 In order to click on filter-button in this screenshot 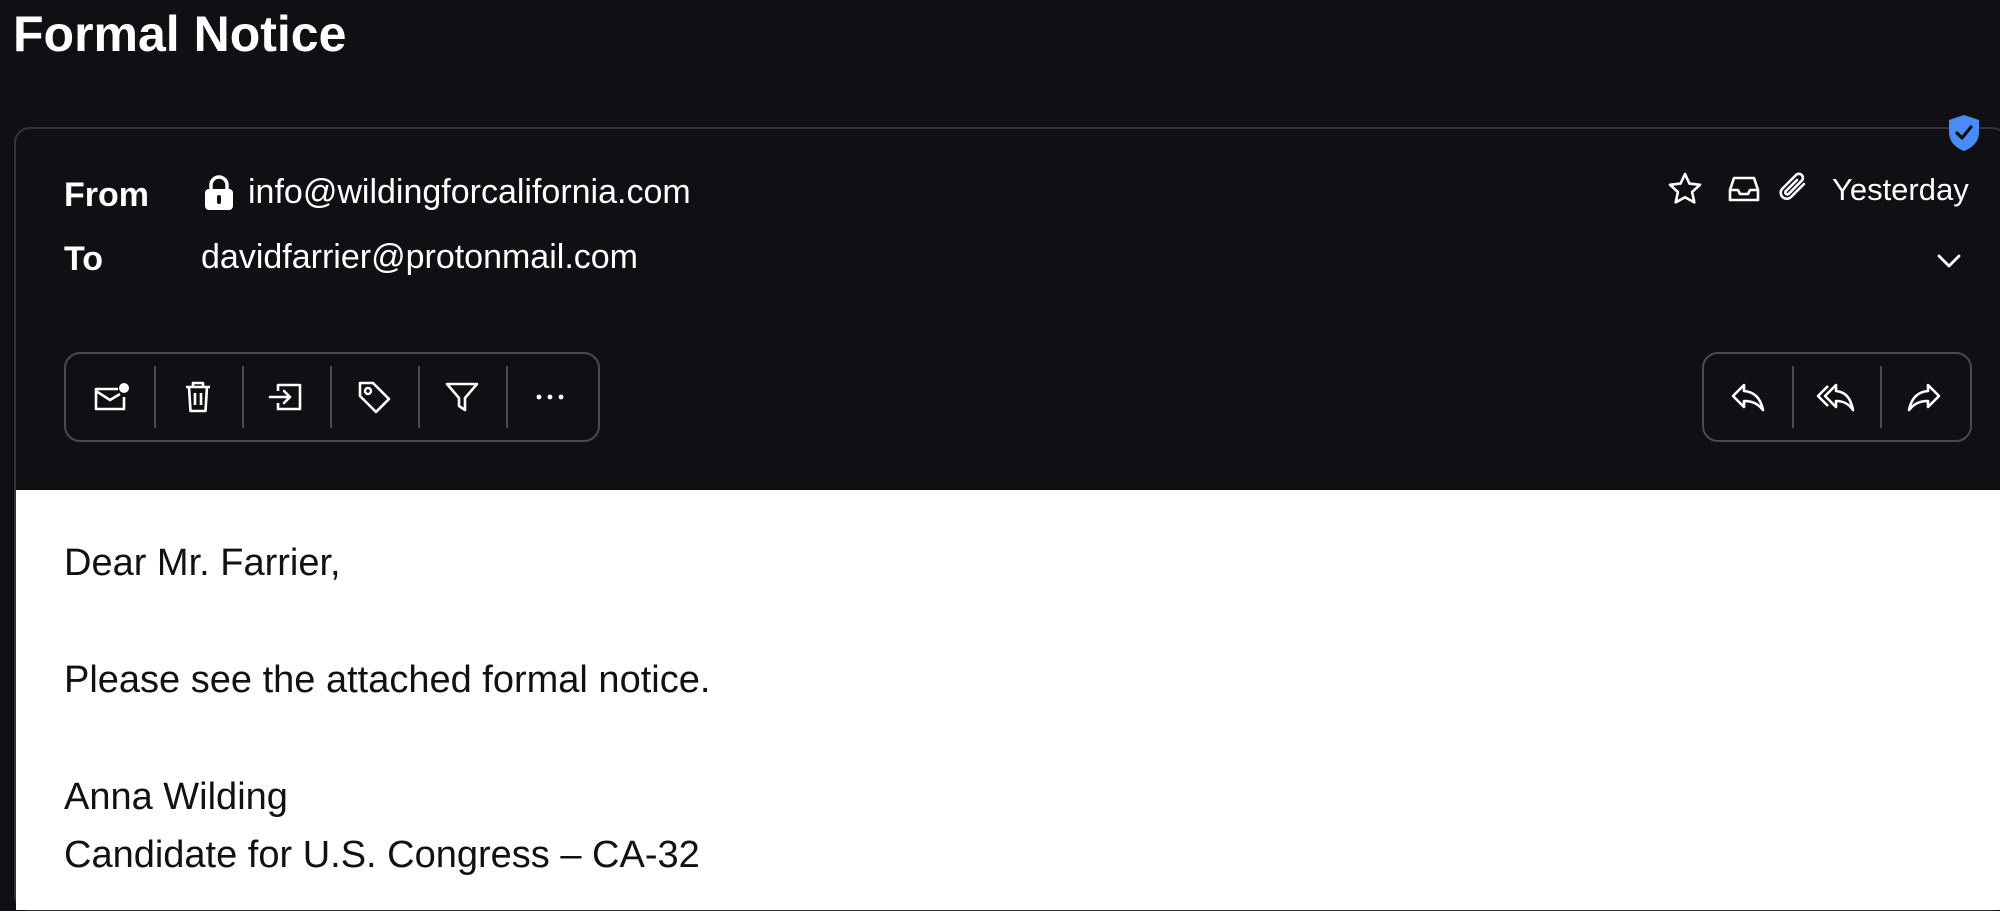, I will do `click(462, 397)`.